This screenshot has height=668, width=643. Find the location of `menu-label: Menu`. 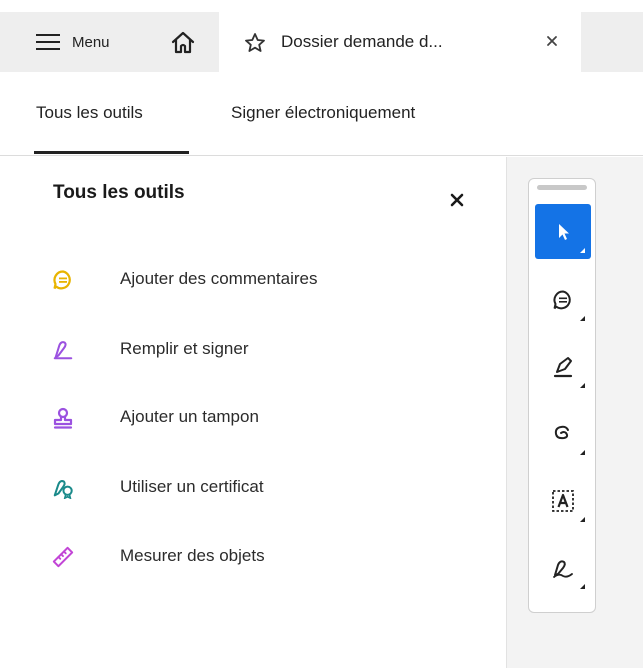

menu-label: Menu is located at coordinates (91, 42).